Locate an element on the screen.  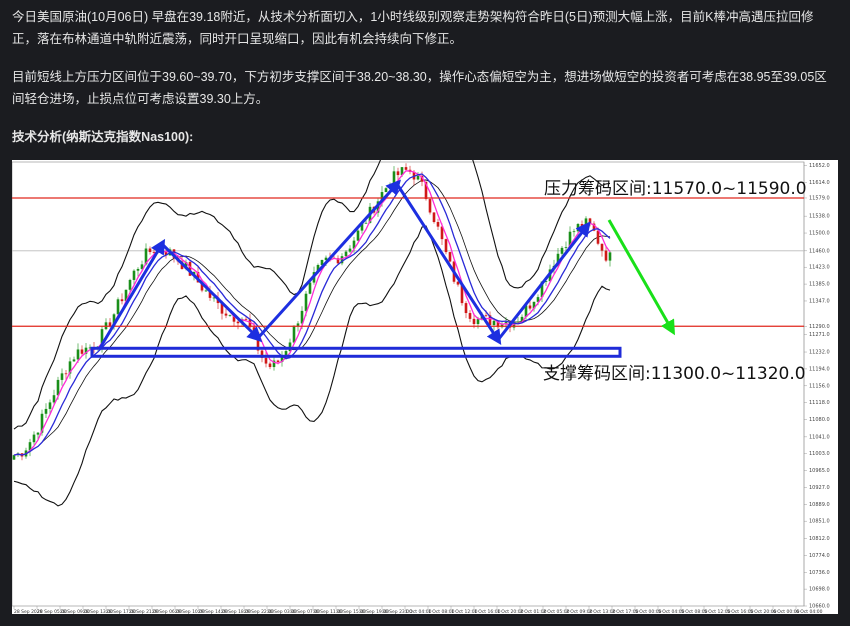
price-tick-label: 11232.0 is located at coordinates (819, 353).